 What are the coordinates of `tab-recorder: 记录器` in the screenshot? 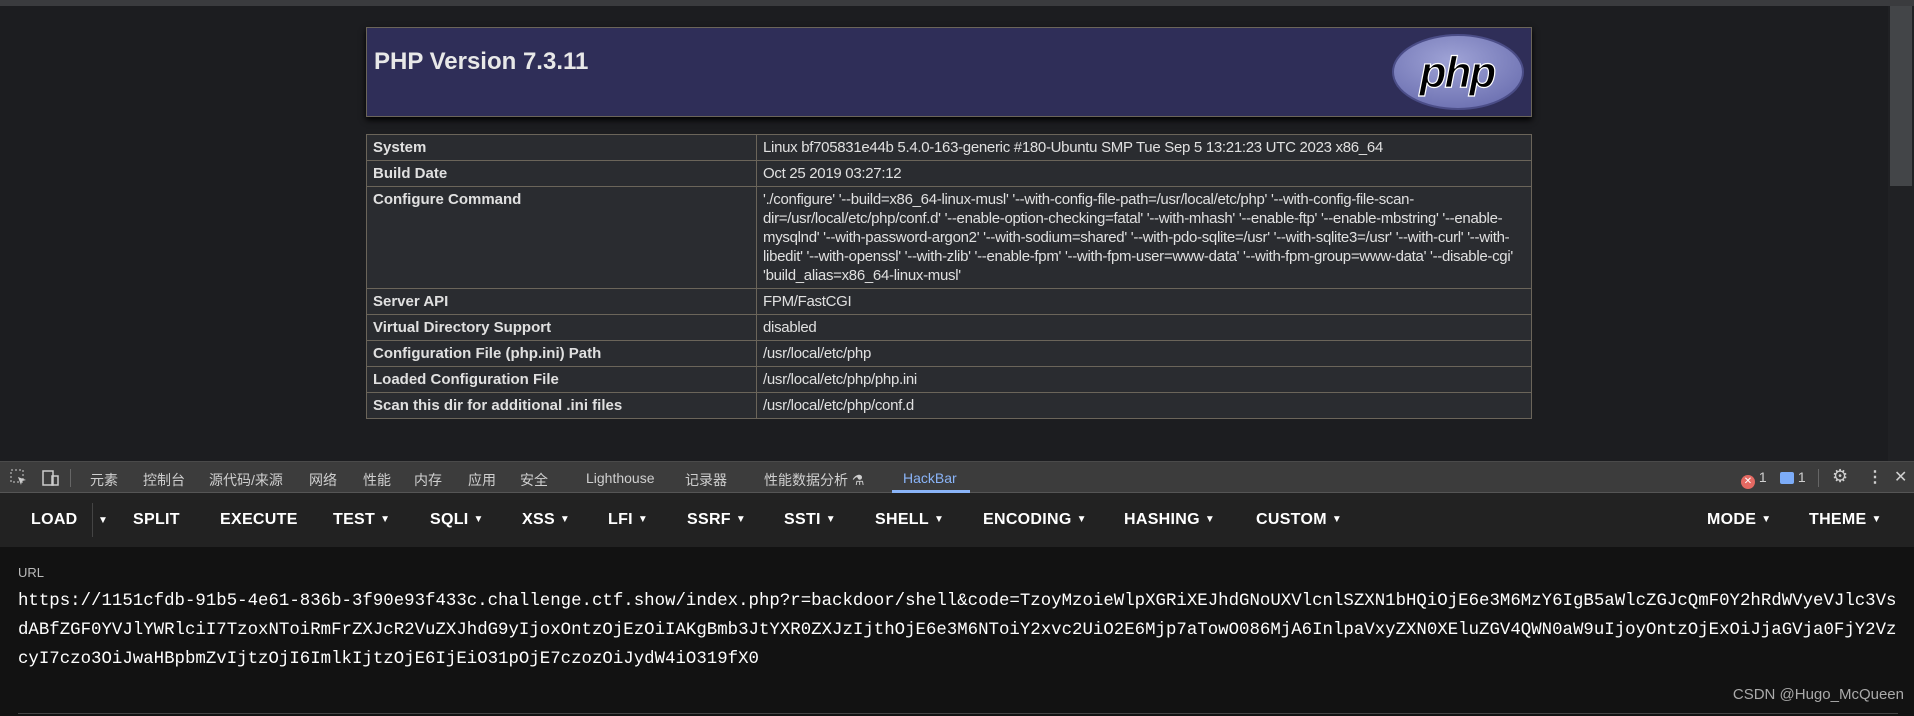 It's located at (706, 480).